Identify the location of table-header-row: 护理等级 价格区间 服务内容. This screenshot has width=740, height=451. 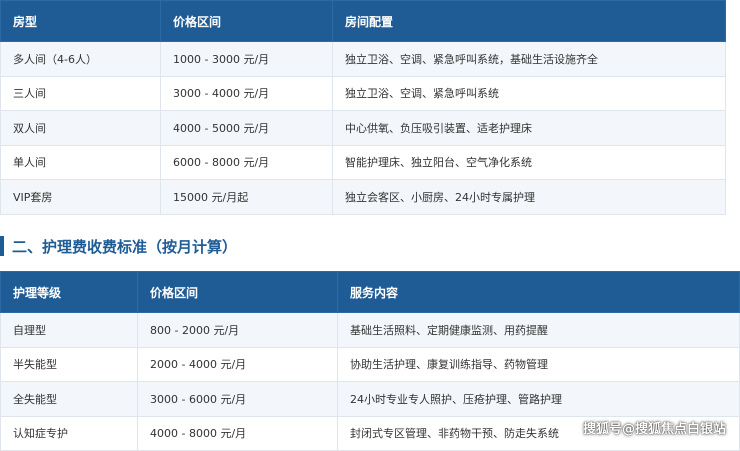
(370, 292).